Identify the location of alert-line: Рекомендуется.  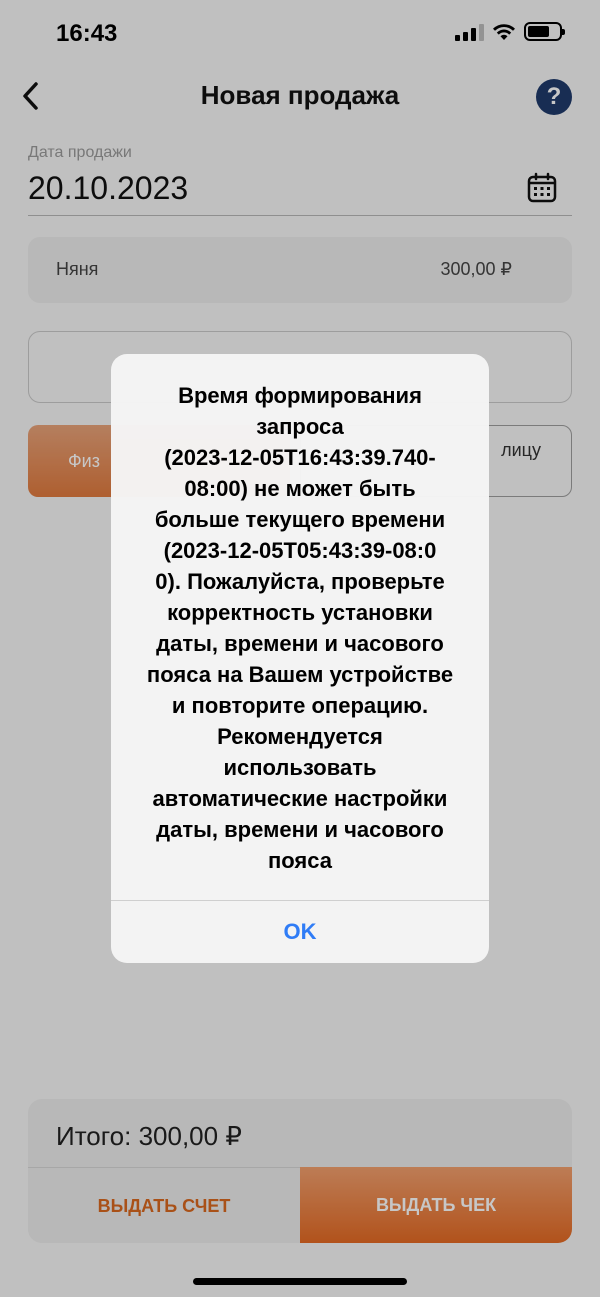
(300, 736).